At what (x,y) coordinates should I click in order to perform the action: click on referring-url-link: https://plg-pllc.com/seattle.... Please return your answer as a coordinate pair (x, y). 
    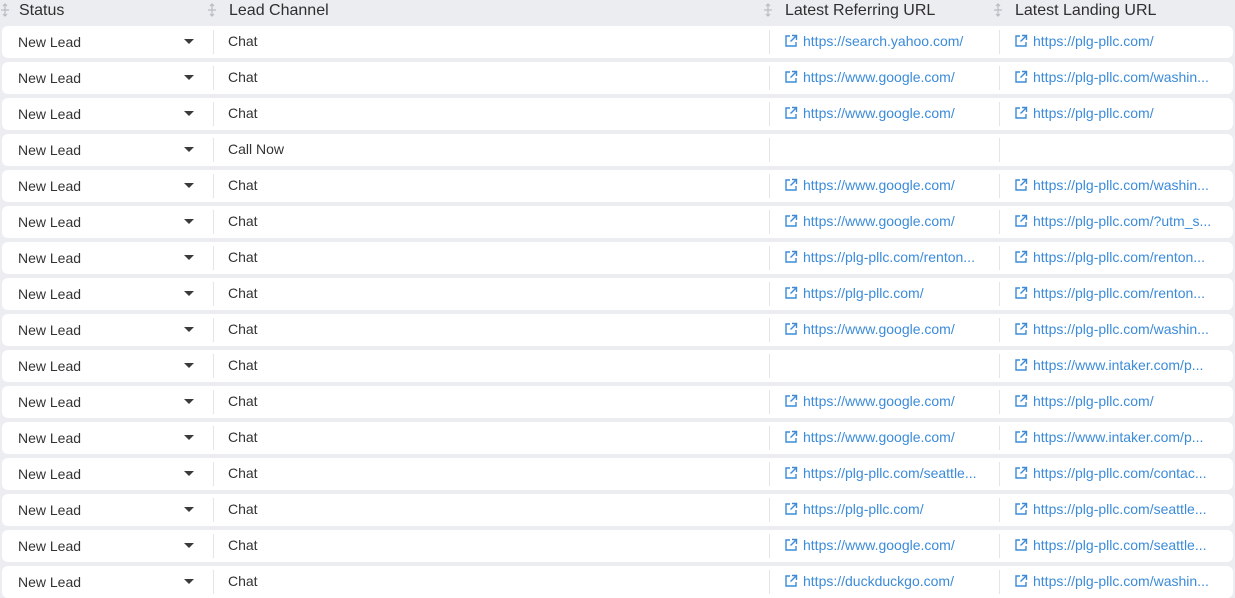
    Looking at the image, I should click on (890, 473).